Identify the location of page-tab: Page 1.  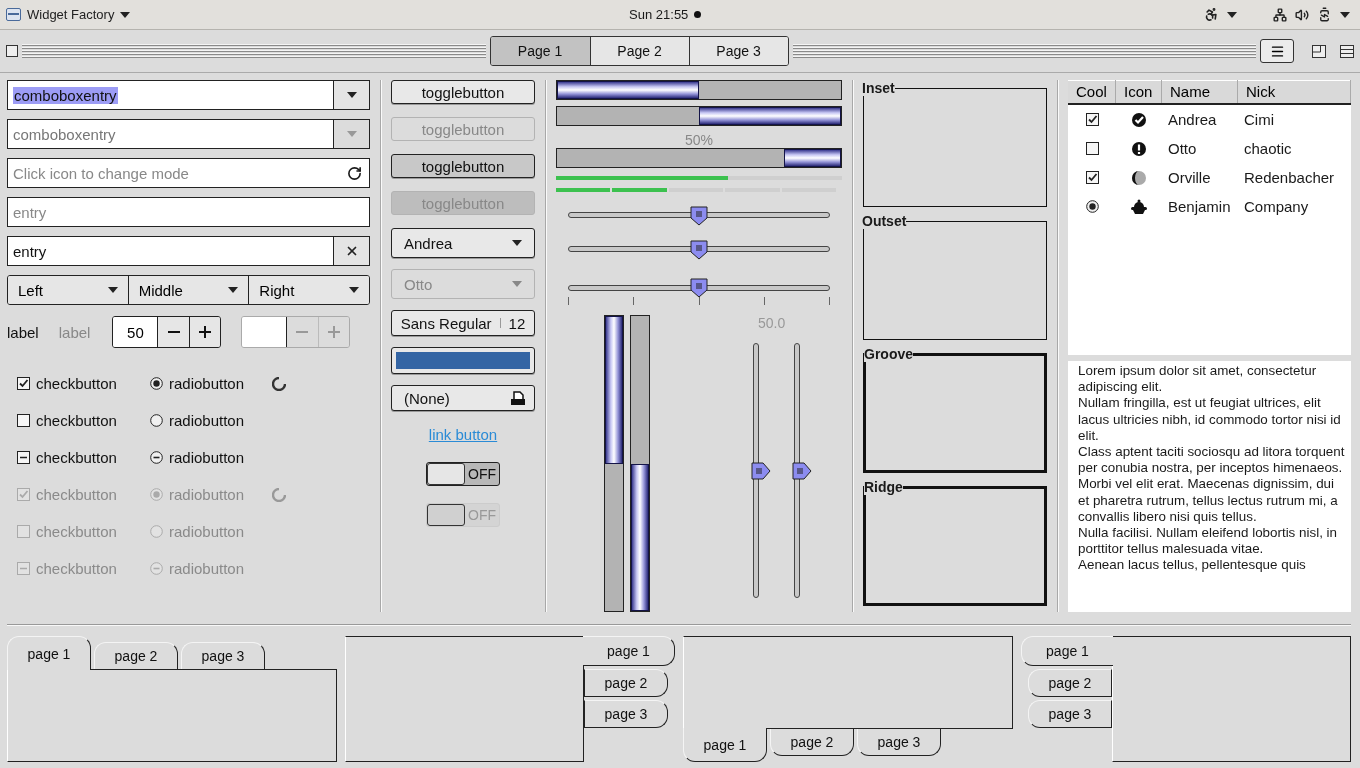
(540, 51).